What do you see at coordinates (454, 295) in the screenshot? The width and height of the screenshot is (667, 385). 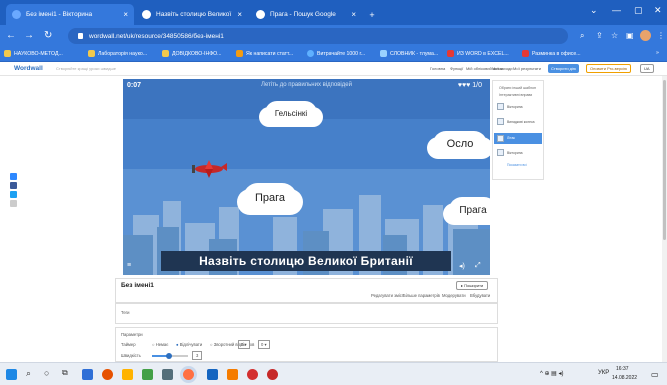 I see `moderate-link: Модерувати` at bounding box center [454, 295].